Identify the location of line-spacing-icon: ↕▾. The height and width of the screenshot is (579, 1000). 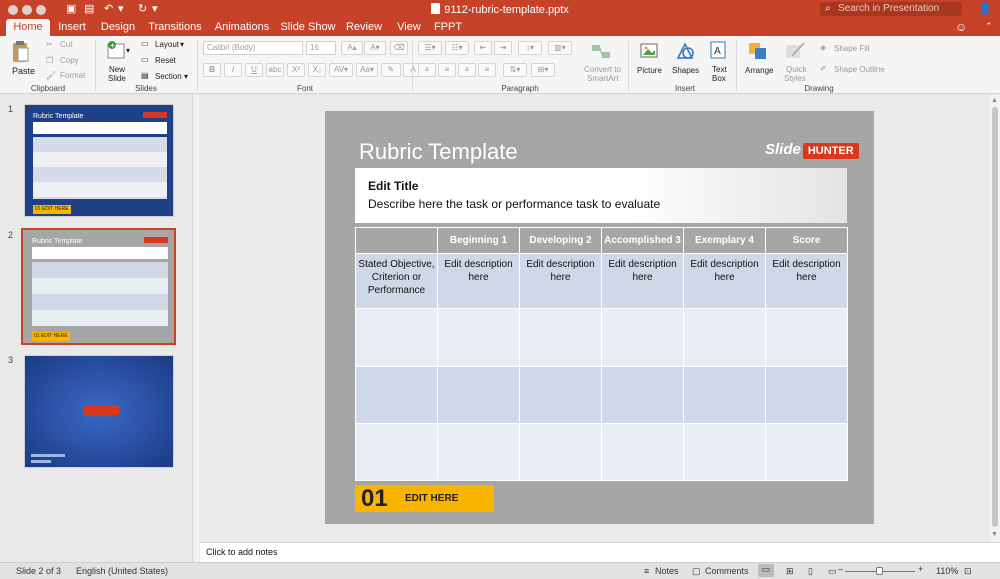
(530, 48).